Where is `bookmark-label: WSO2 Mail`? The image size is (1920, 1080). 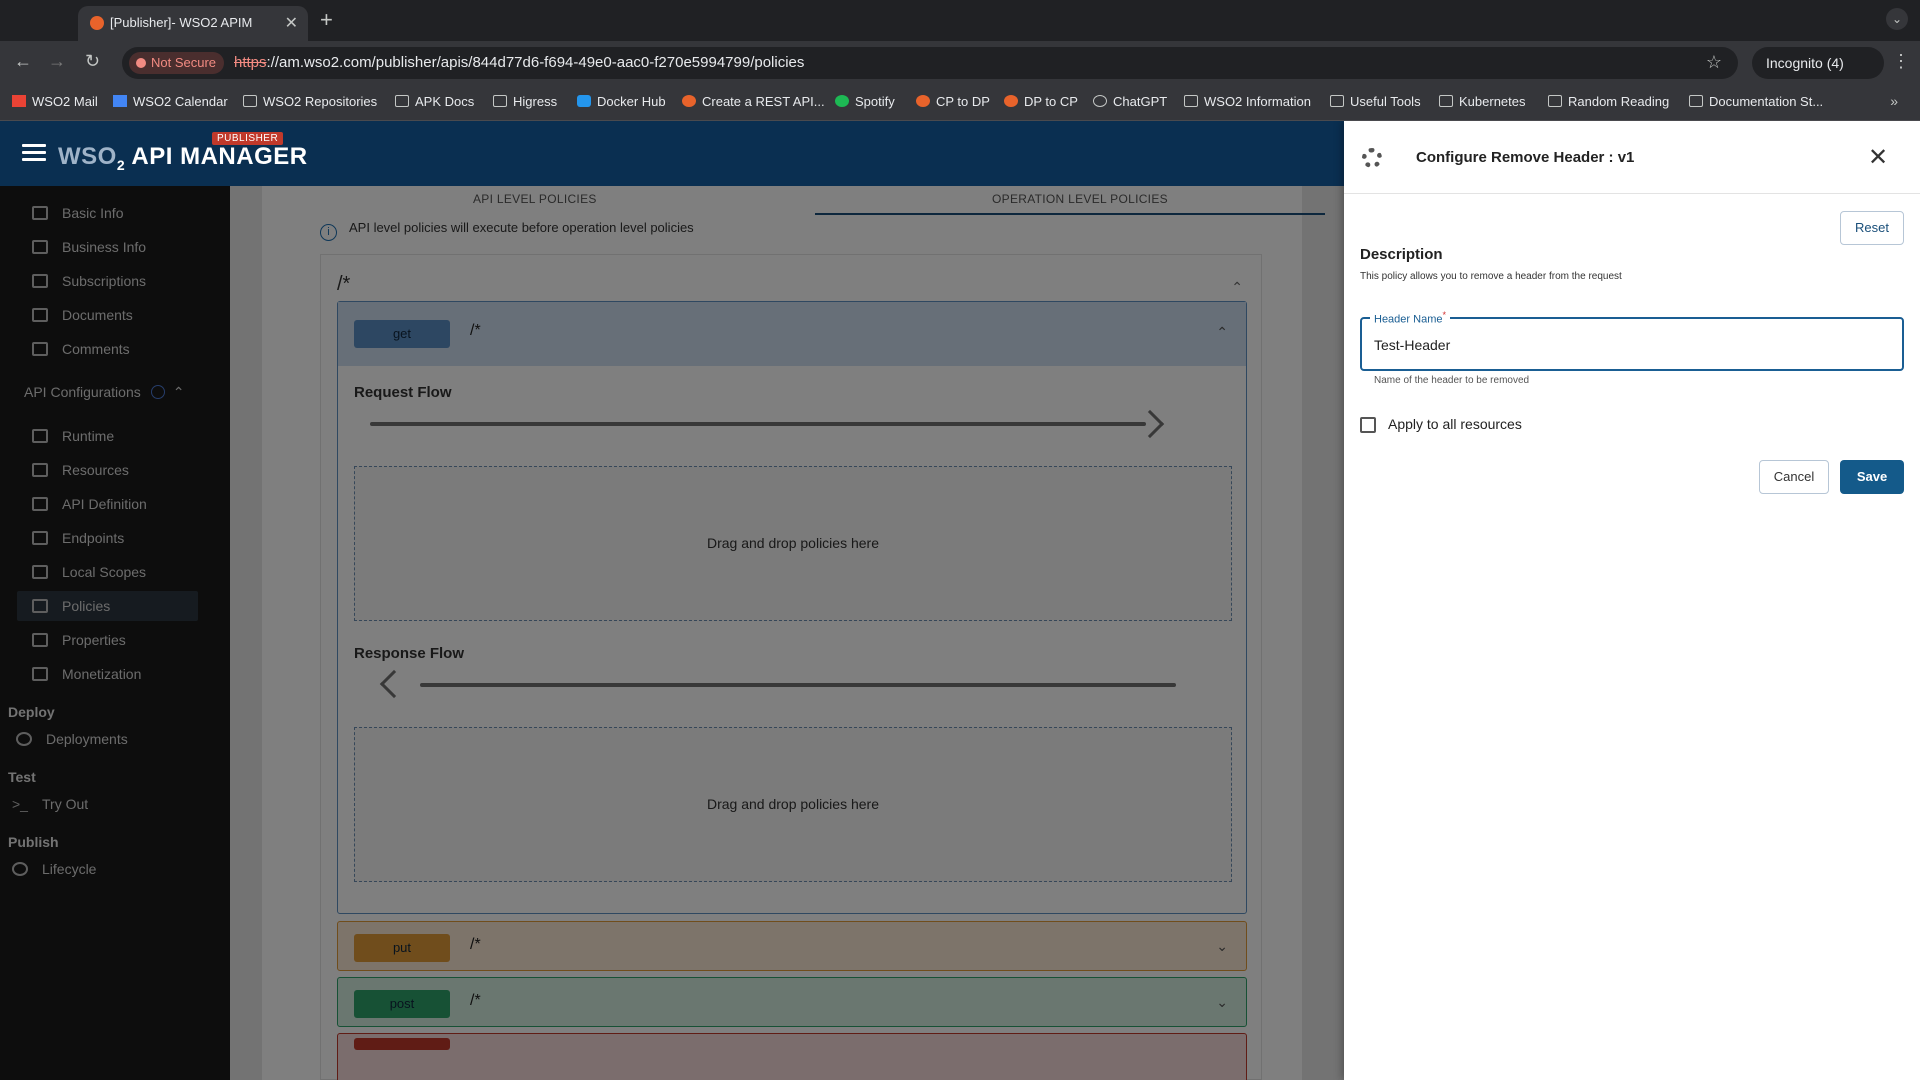 bookmark-label: WSO2 Mail is located at coordinates (65, 101).